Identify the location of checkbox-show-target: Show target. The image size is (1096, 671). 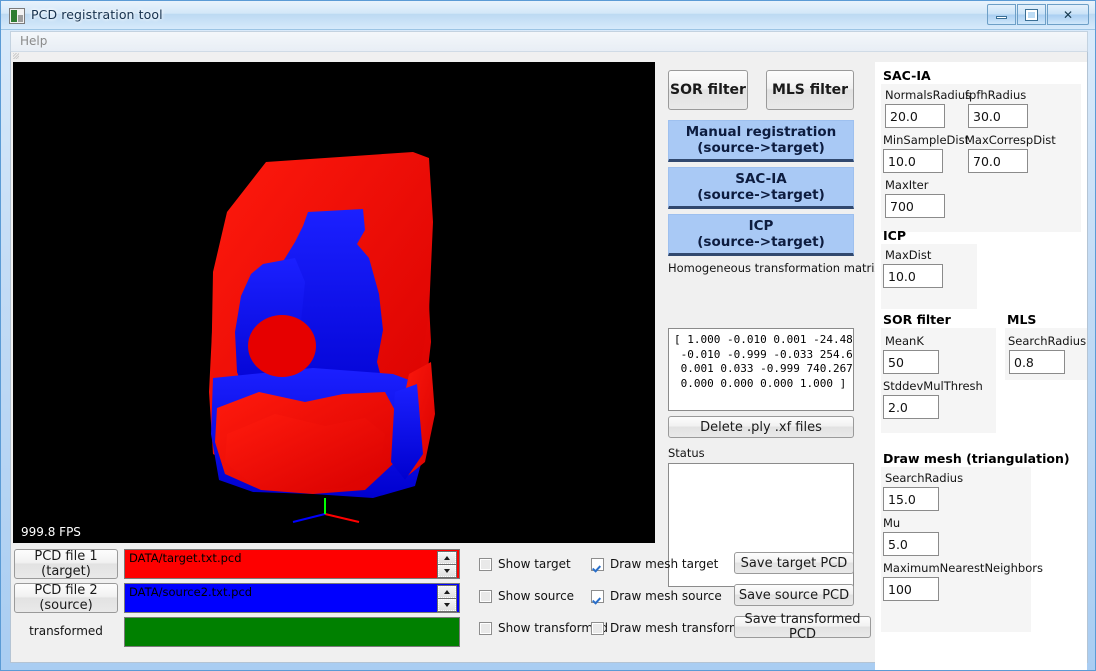
(525, 564).